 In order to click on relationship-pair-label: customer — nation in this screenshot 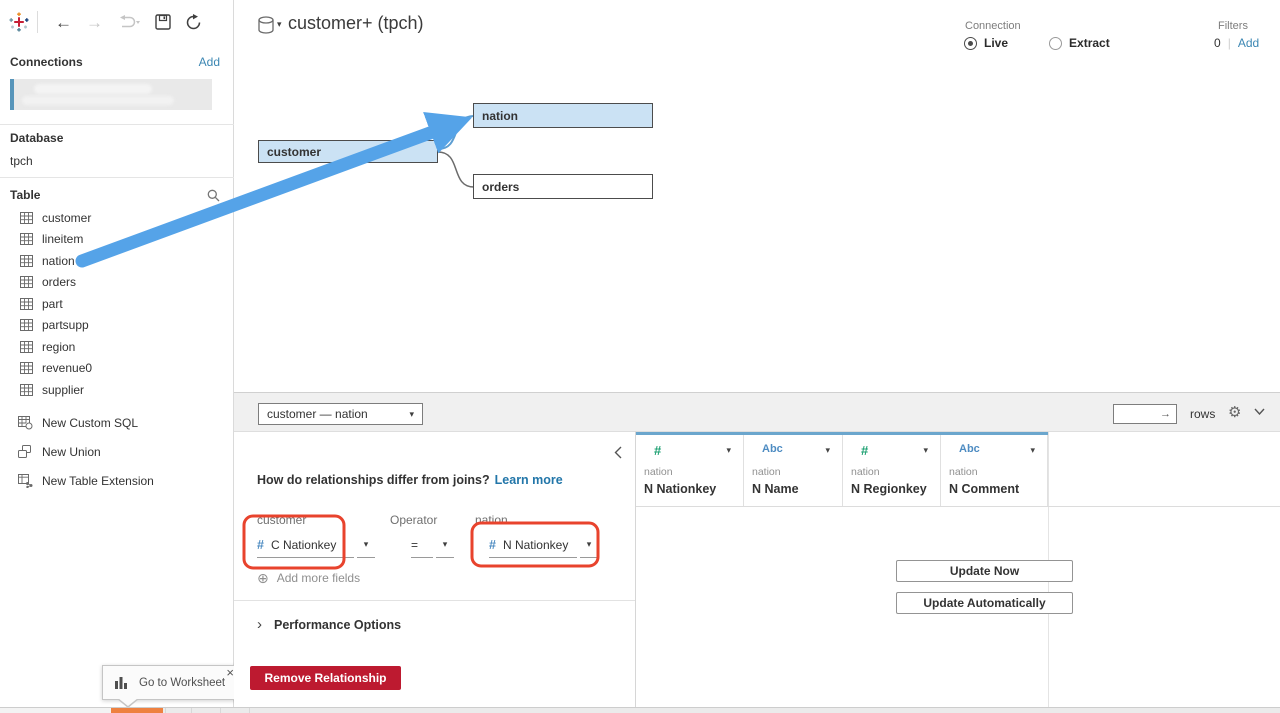, I will do `click(317, 414)`.